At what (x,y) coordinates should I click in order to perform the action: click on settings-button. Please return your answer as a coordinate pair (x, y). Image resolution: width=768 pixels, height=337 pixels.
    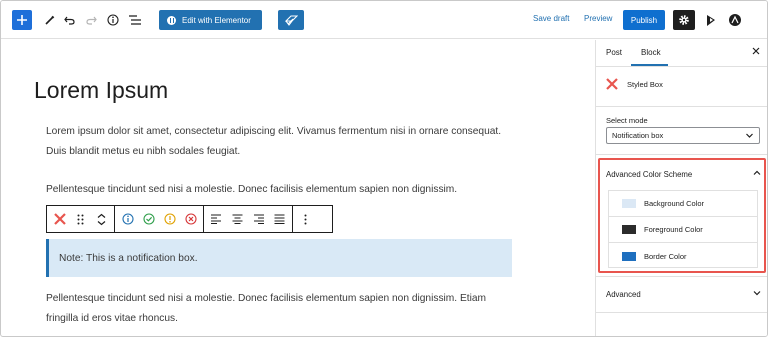
    Looking at the image, I should click on (684, 20).